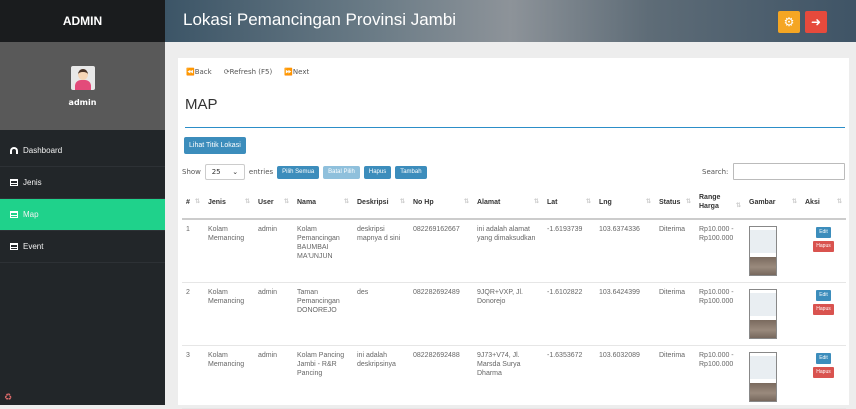 Image resolution: width=856 pixels, height=409 pixels. Describe the element at coordinates (569, 251) in the screenshot. I see `cell-lat: -1.6193739` at that location.